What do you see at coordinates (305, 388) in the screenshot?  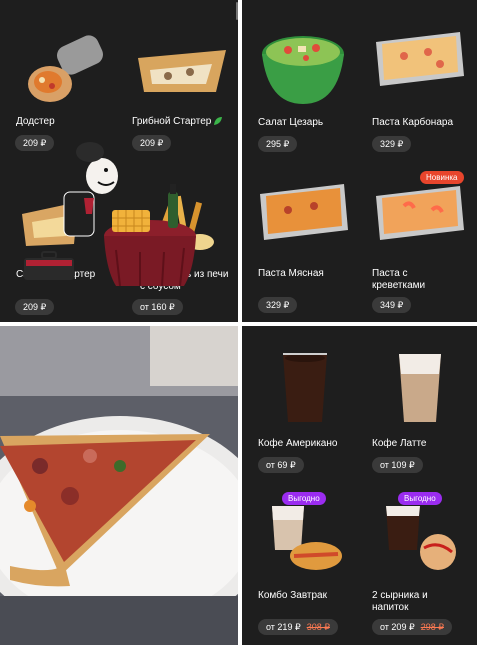 I see `coffee-americano-image` at bounding box center [305, 388].